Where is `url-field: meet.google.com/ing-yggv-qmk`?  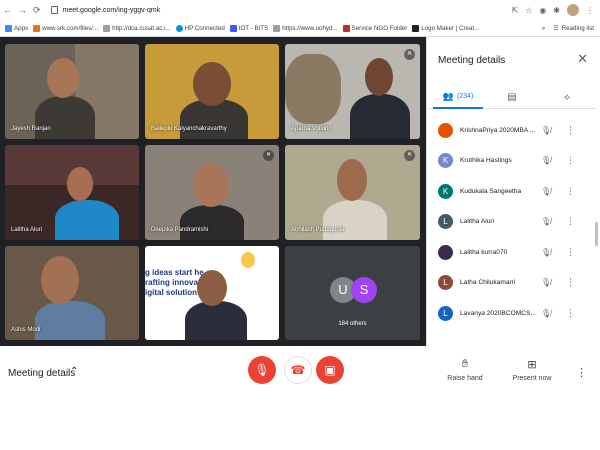 url-field: meet.google.com/ing-yggv-qmk is located at coordinates (281, 10).